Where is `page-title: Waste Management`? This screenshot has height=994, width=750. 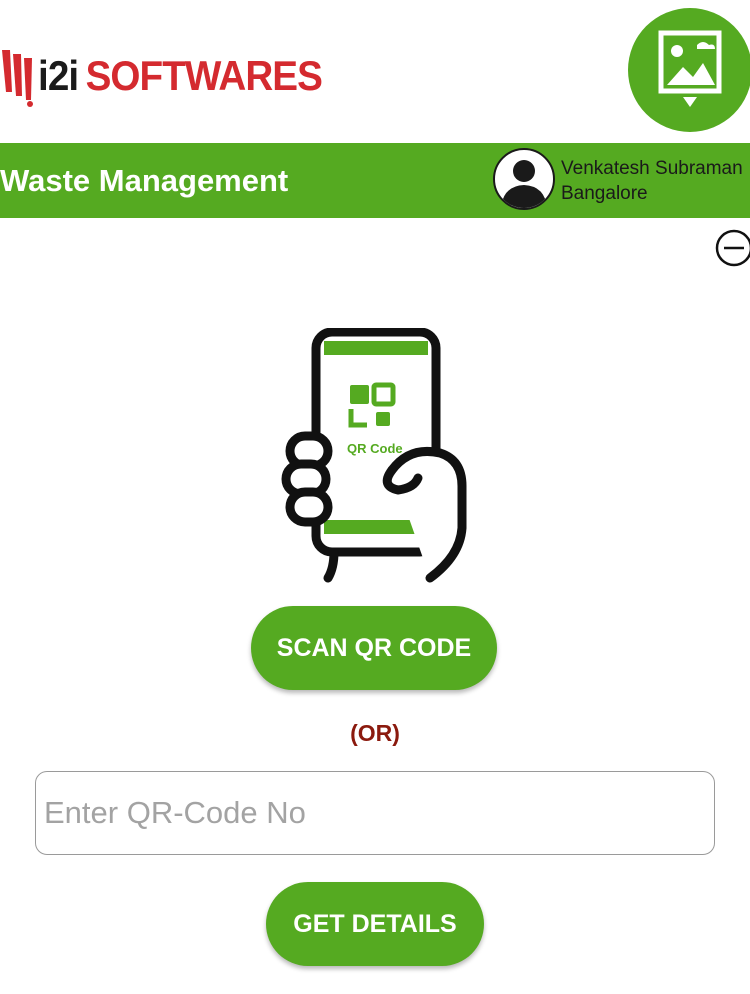 page-title: Waste Management is located at coordinates (144, 180).